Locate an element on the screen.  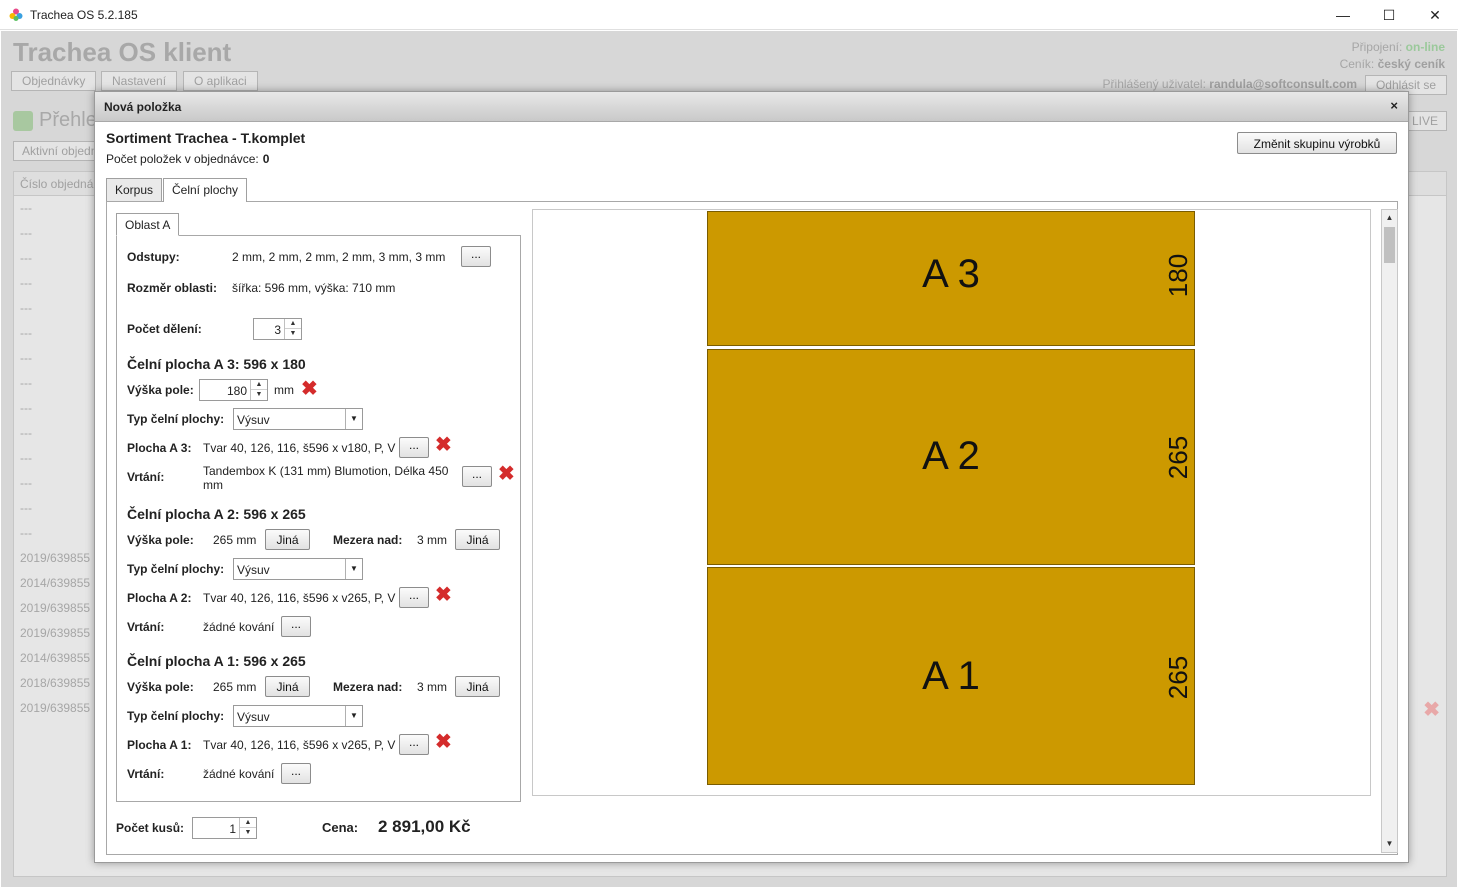
maximize-button: ☐ is located at coordinates (1389, 15).